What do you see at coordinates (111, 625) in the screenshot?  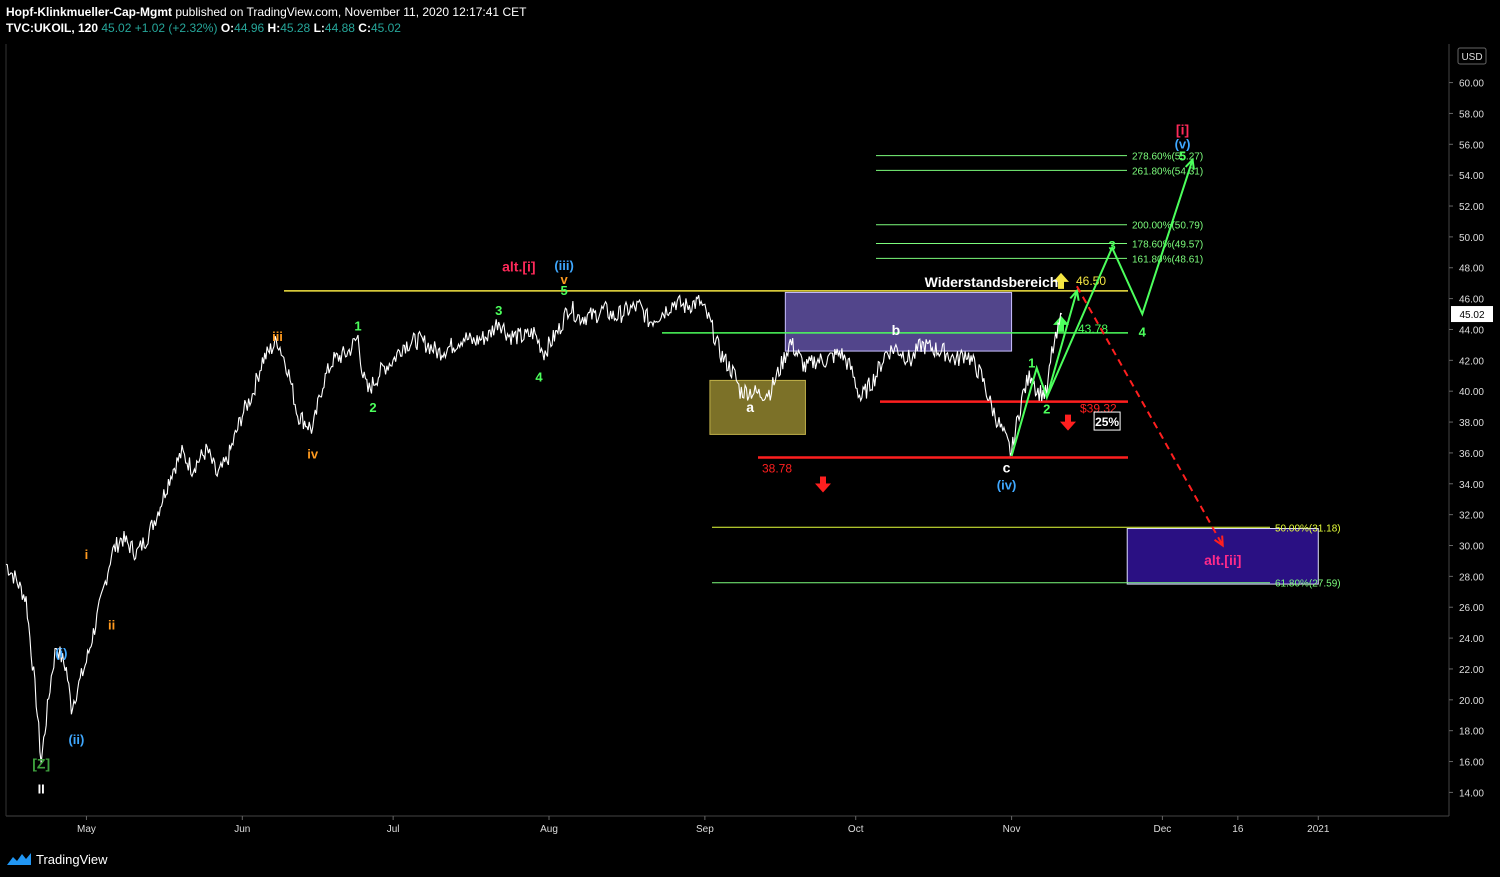 I see `wave-annotation: ii` at bounding box center [111, 625].